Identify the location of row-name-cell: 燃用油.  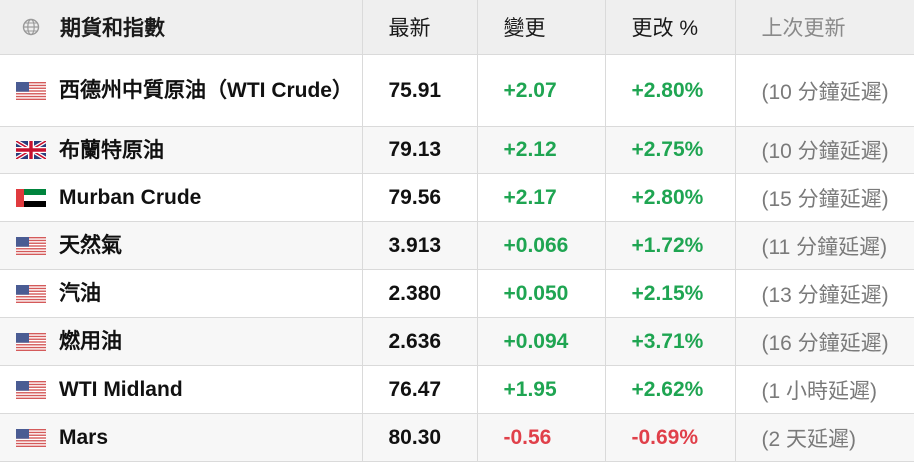
(181, 341).